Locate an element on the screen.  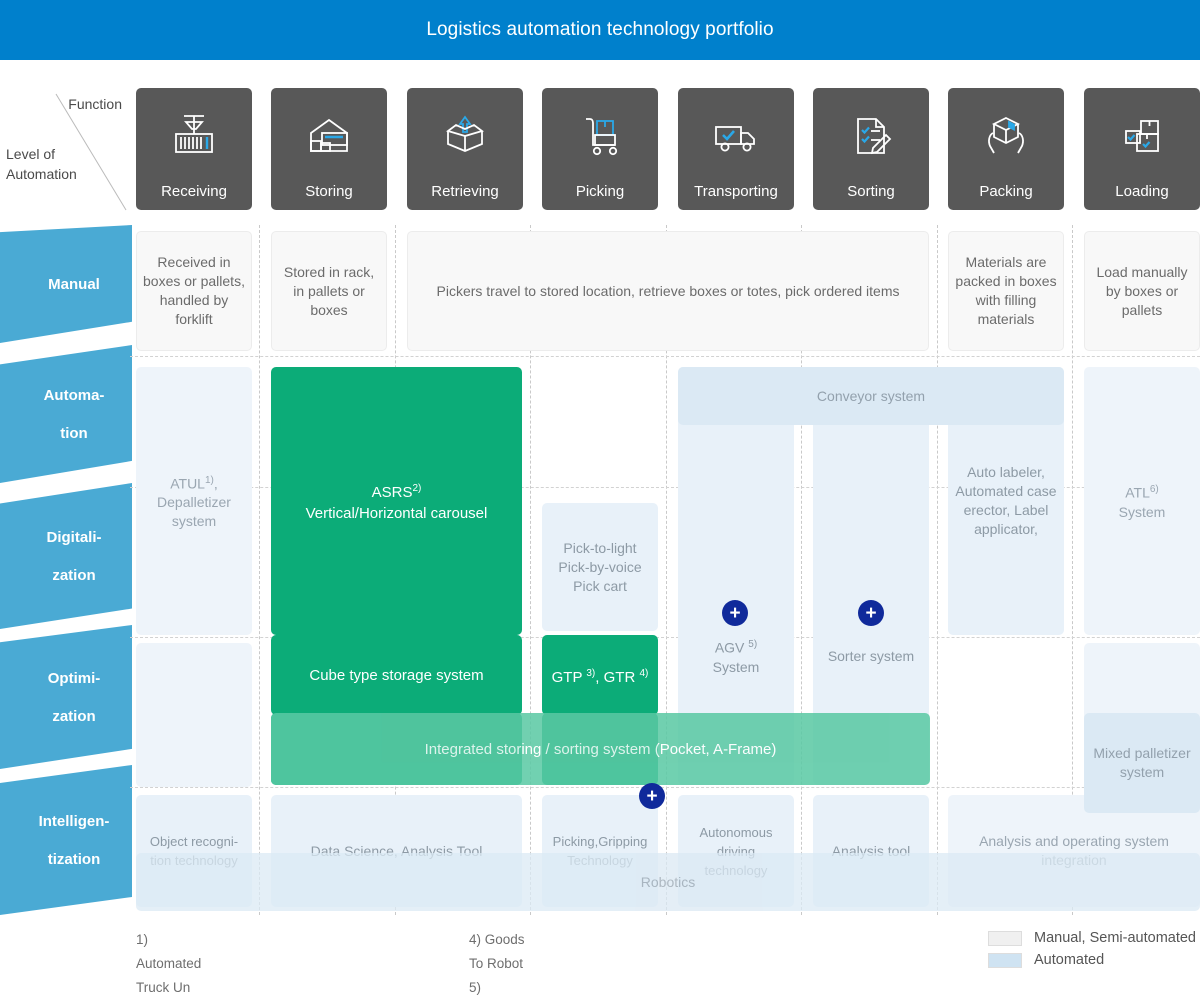
column-header-transporting: Transporting is located at coordinates (736, 149).